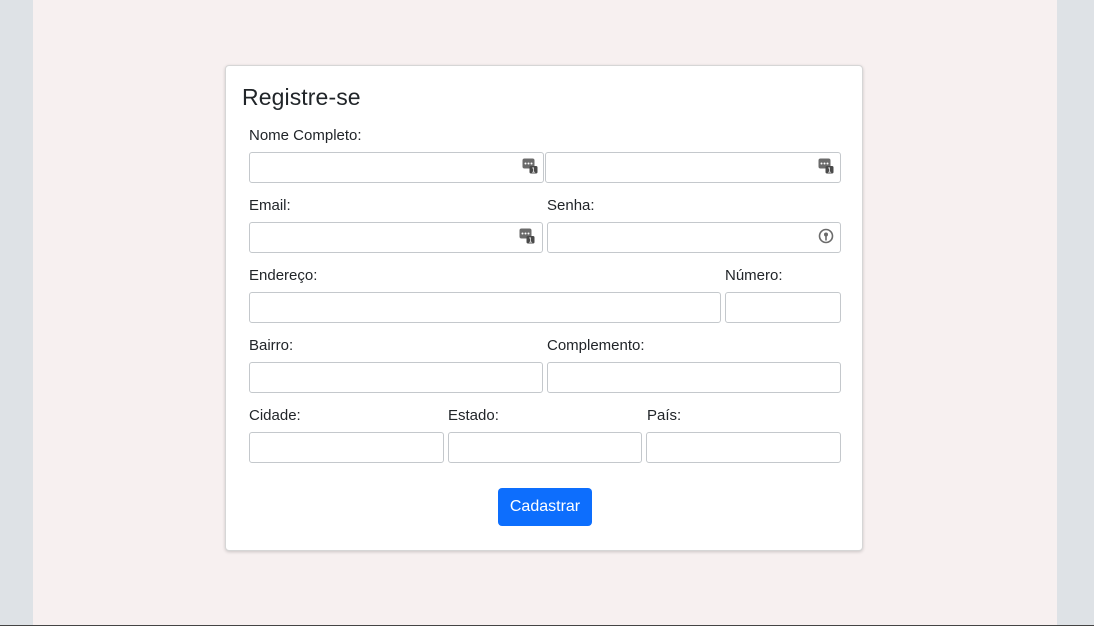 Image resolution: width=1094 pixels, height=626 pixels. I want to click on pais-input, so click(743, 447).